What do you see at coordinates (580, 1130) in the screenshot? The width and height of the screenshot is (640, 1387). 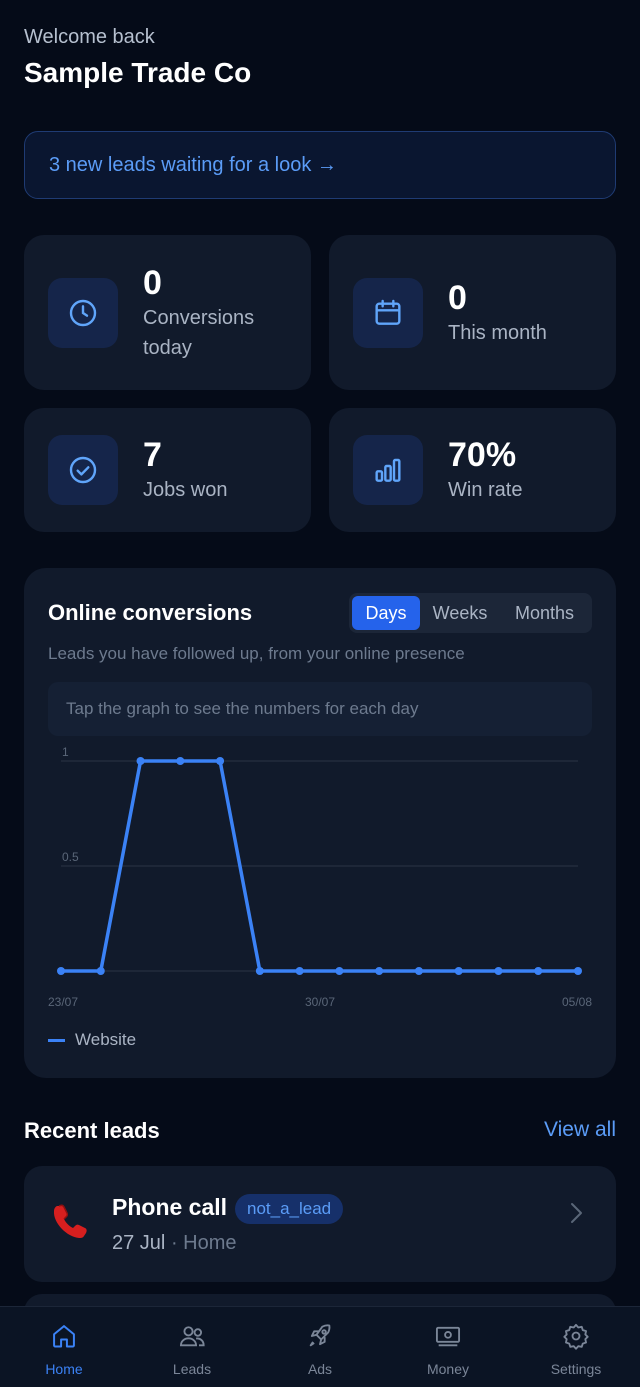 I see `view-all-link: View all` at bounding box center [580, 1130].